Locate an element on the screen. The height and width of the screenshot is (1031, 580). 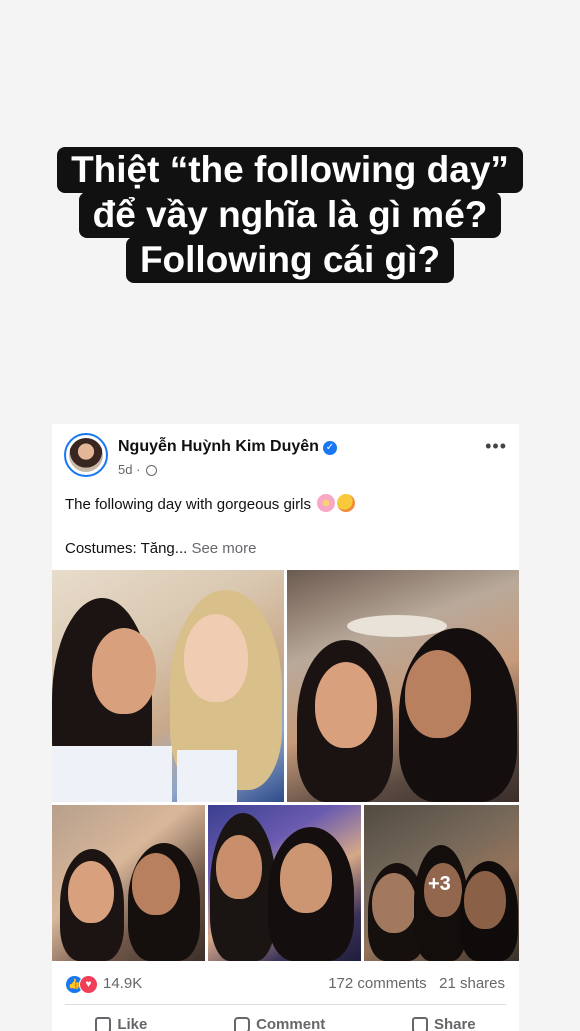
like-label: Like is located at coordinates (132, 1023).